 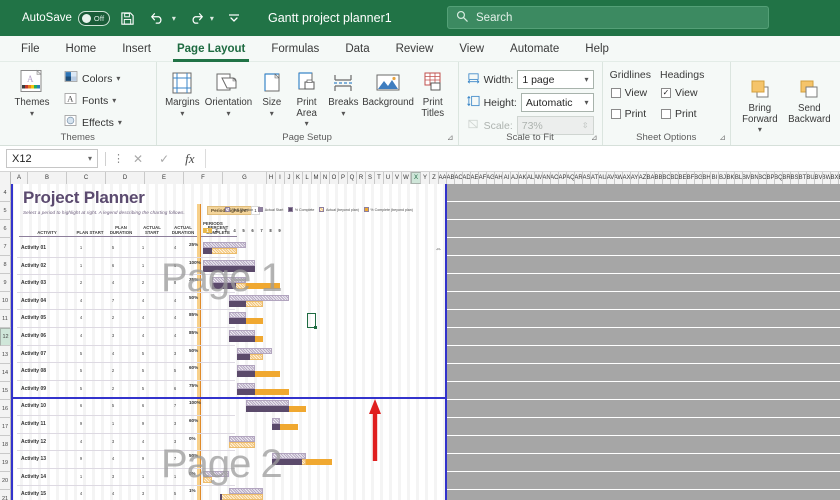 I want to click on column-header-BN: BN, so click(x=755, y=178).